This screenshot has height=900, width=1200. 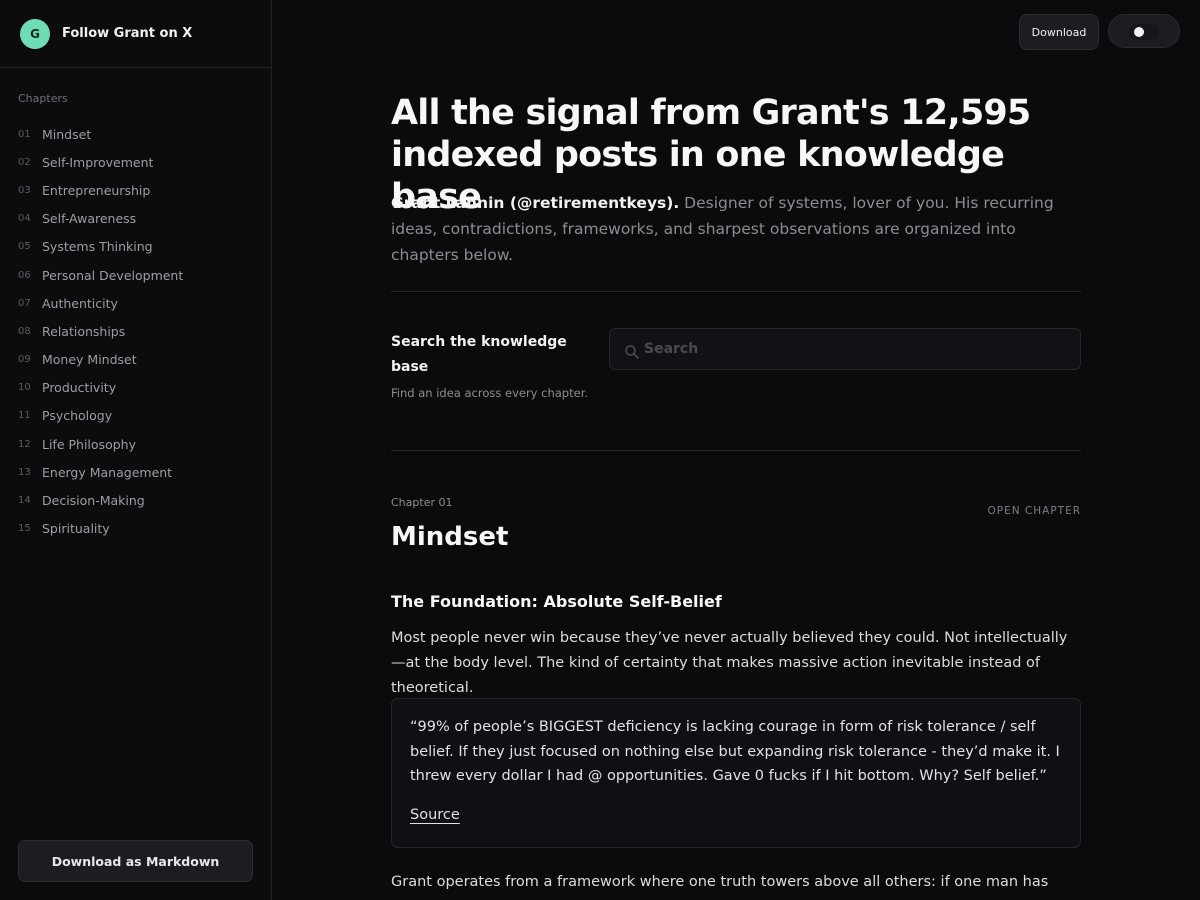 What do you see at coordinates (98, 162) in the screenshot?
I see `chapter-label: Self-Improvement` at bounding box center [98, 162].